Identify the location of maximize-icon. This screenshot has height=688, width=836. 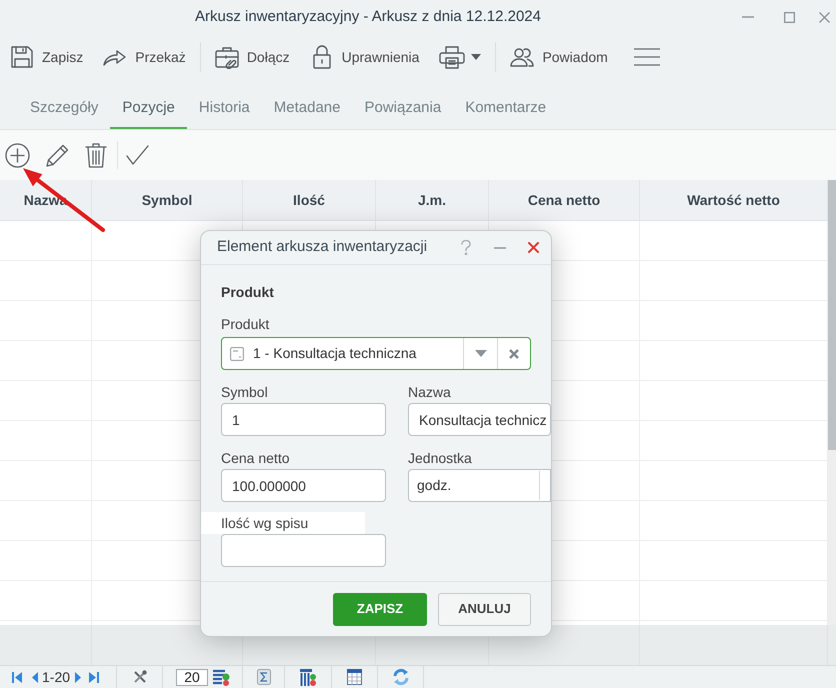
(789, 17).